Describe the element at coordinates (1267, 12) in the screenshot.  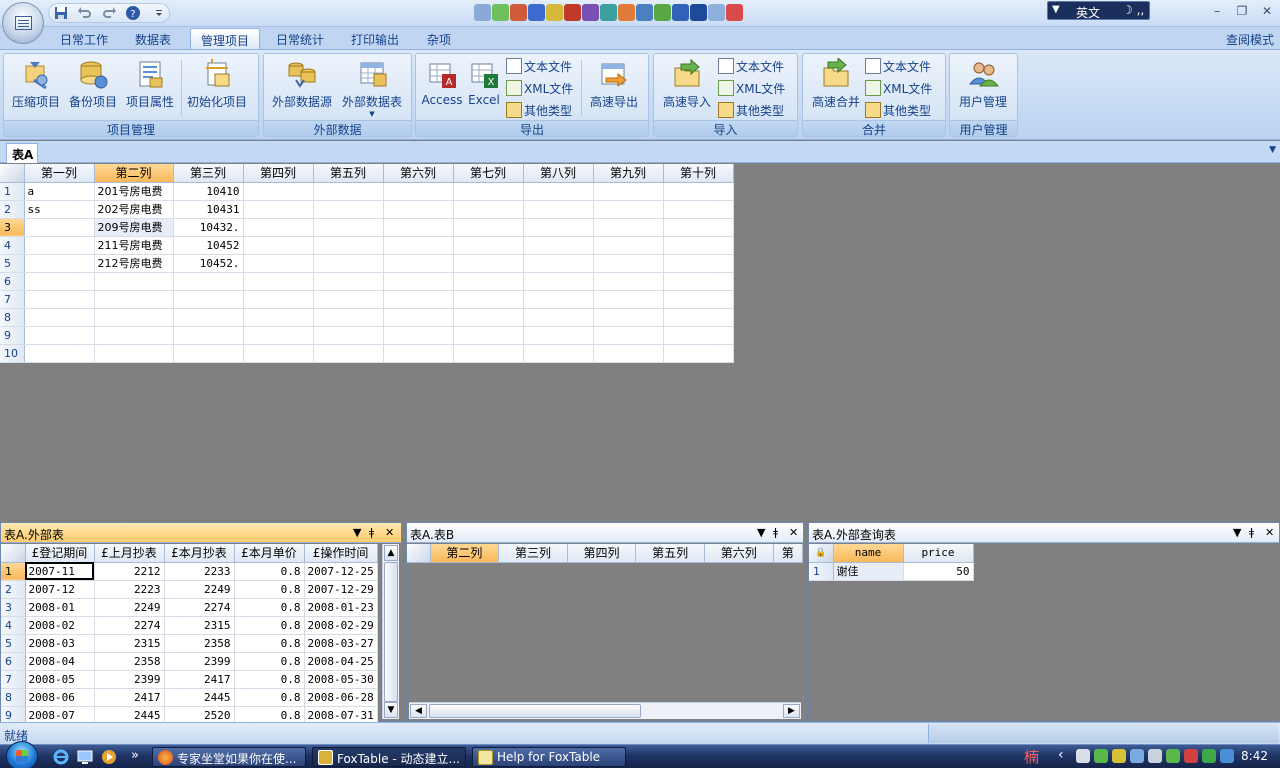
I see `close-button: ✕` at that location.